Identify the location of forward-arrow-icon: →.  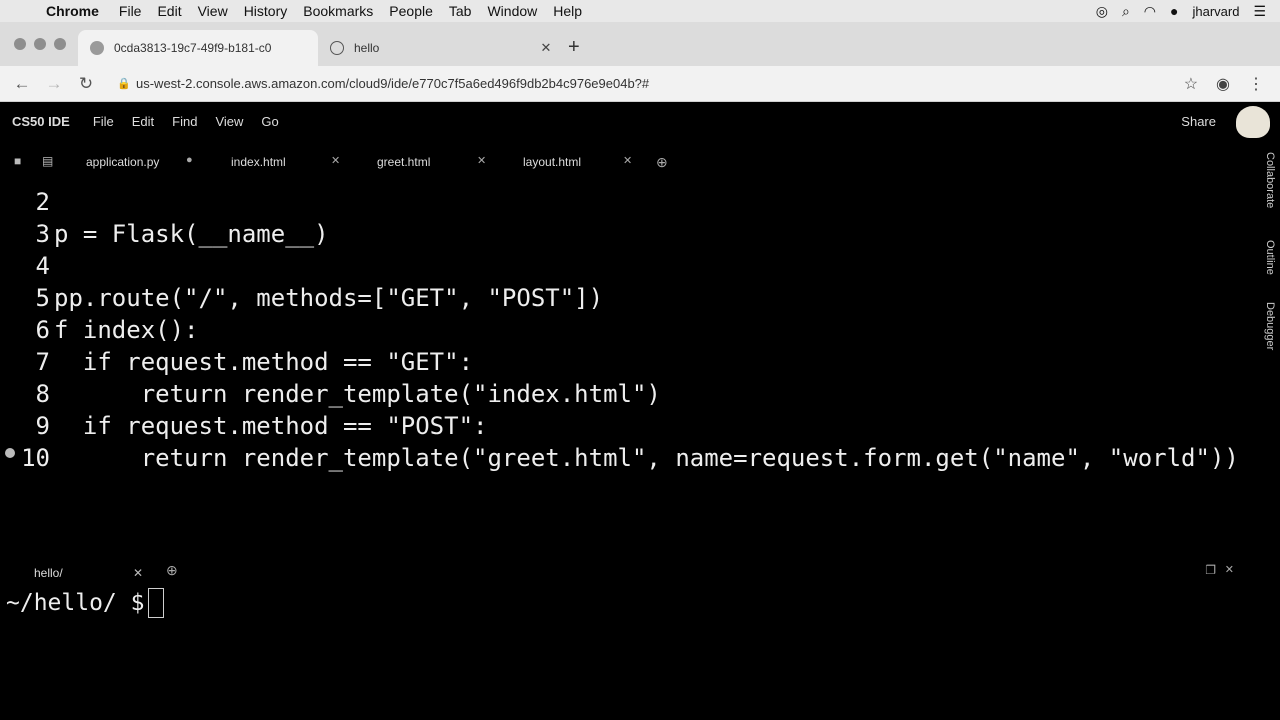
(54, 84).